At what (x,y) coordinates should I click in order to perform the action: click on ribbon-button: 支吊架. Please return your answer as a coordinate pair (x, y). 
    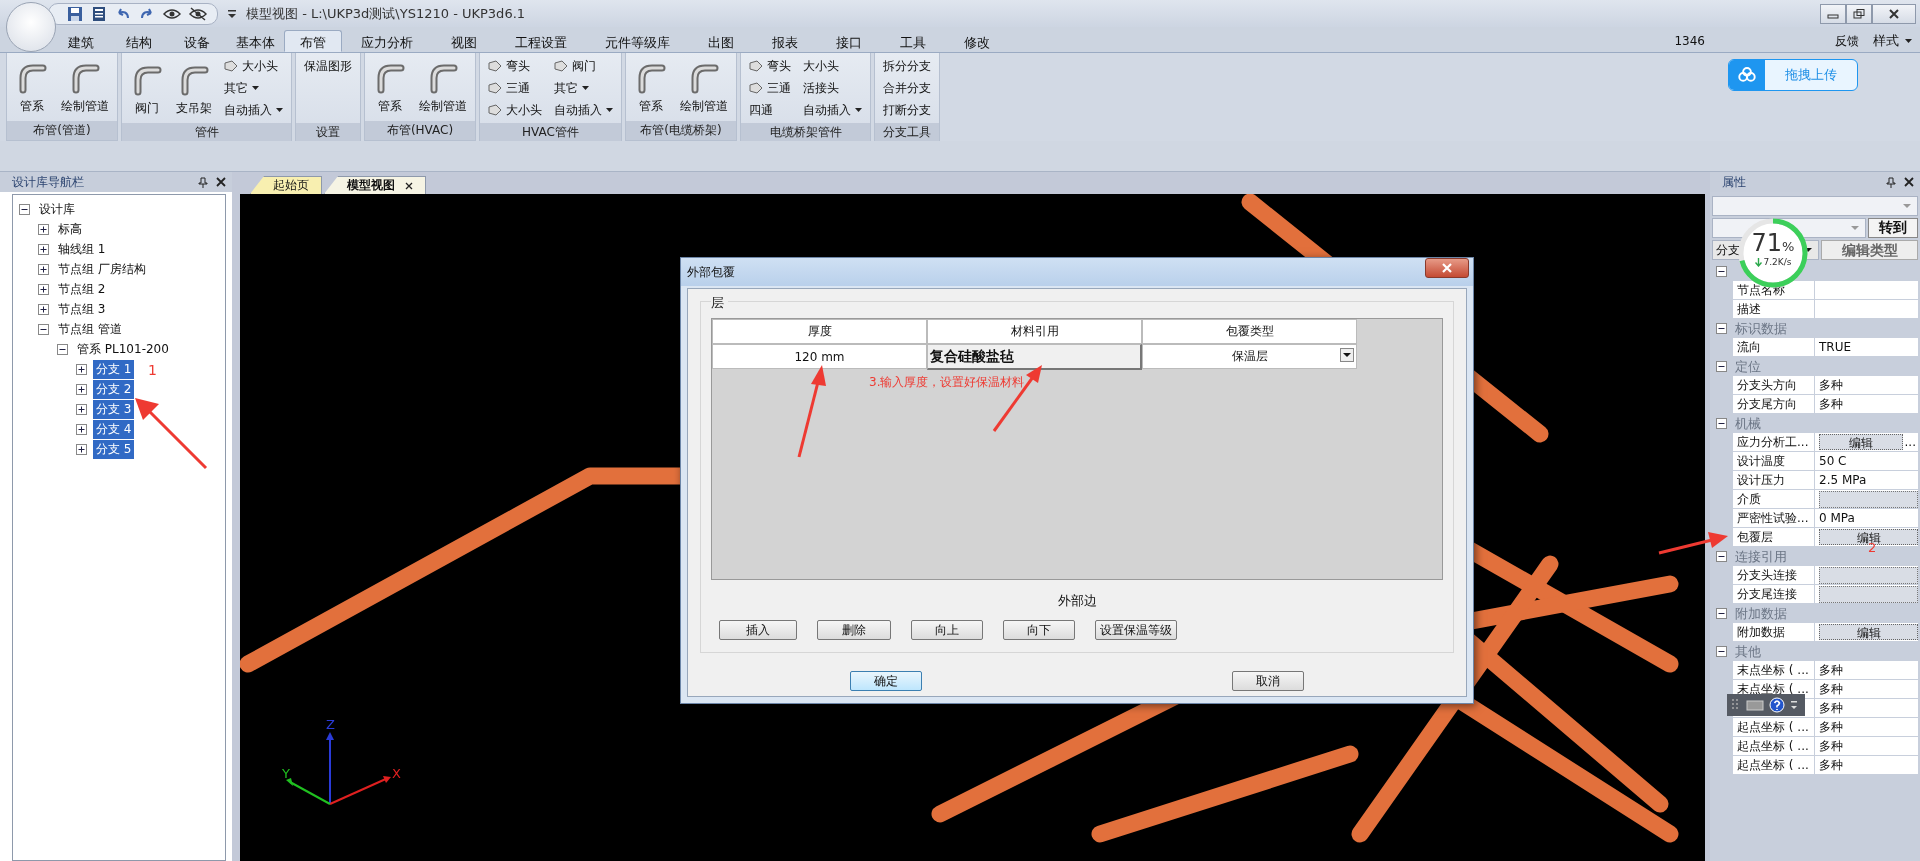
    Looking at the image, I should click on (194, 88).